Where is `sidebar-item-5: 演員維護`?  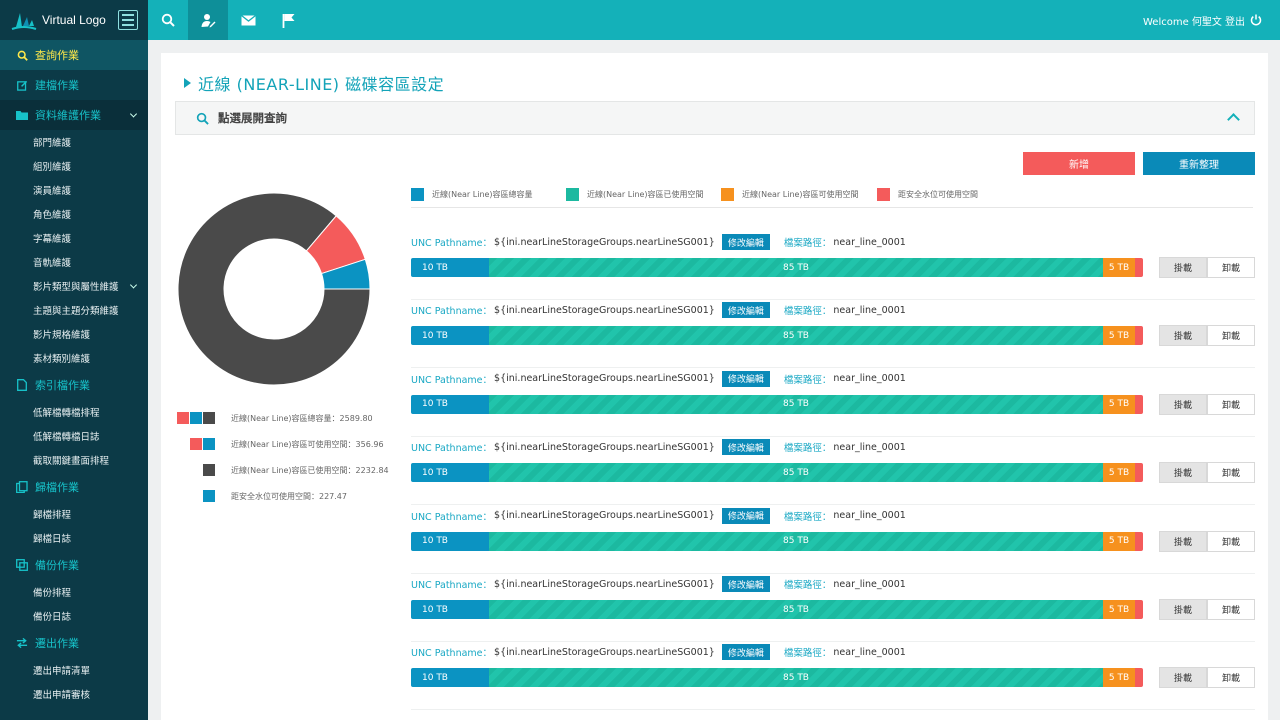
sidebar-item-5: 演員維護 is located at coordinates (74, 190).